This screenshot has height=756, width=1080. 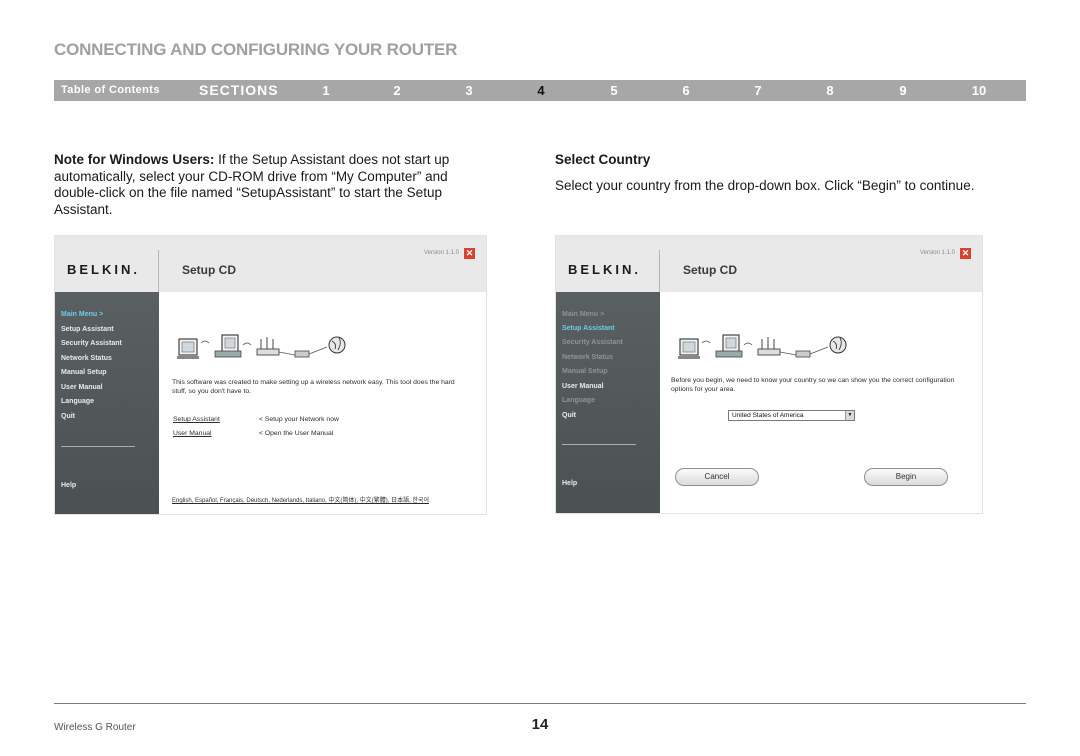 What do you see at coordinates (906, 477) in the screenshot?
I see `begin-button: Begin` at bounding box center [906, 477].